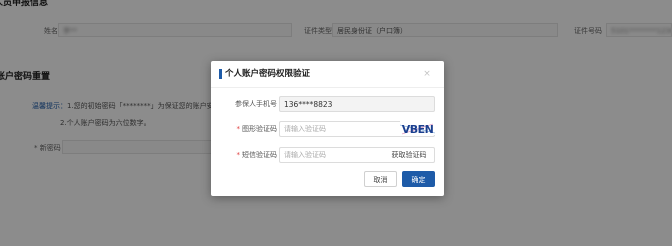 This screenshot has height=246, width=672. What do you see at coordinates (220, 74) in the screenshot?
I see `title-accent-bar` at bounding box center [220, 74].